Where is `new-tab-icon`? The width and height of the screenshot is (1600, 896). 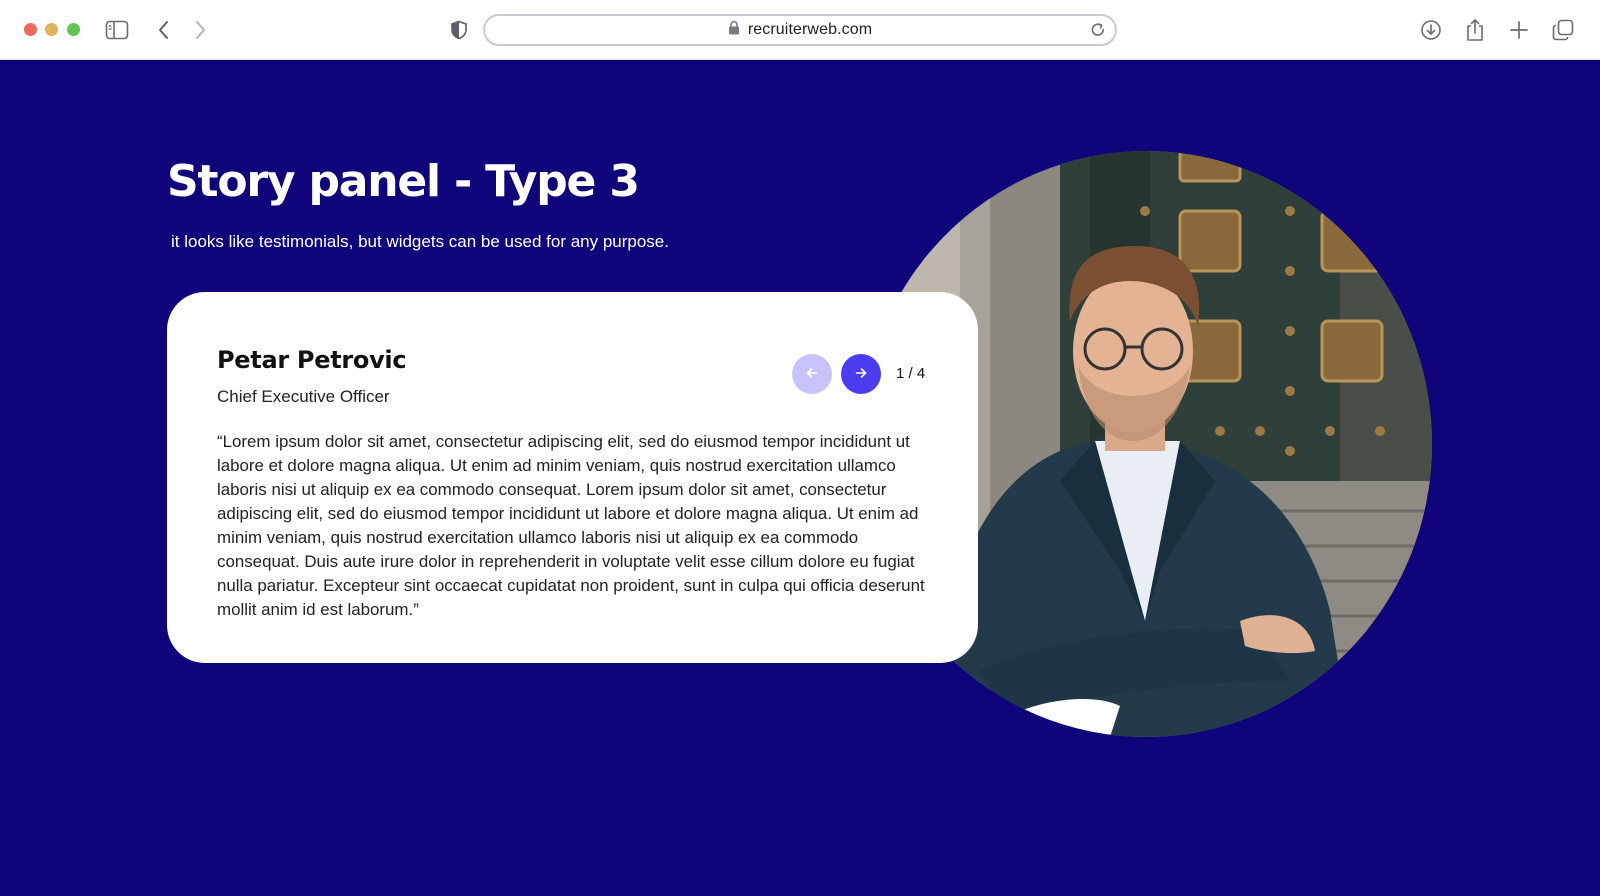
new-tab-icon is located at coordinates (1519, 30).